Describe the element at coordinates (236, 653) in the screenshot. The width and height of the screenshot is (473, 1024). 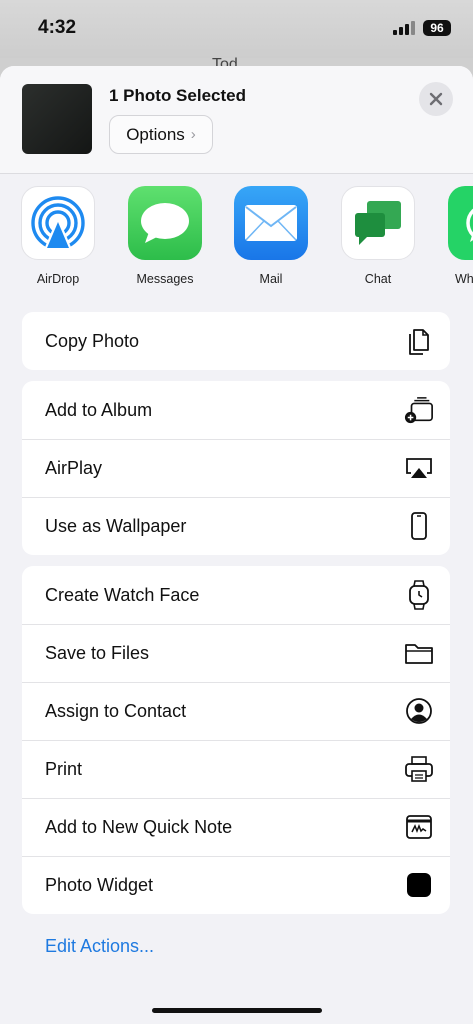
I see `action-save-to-files: Save to Files` at that location.